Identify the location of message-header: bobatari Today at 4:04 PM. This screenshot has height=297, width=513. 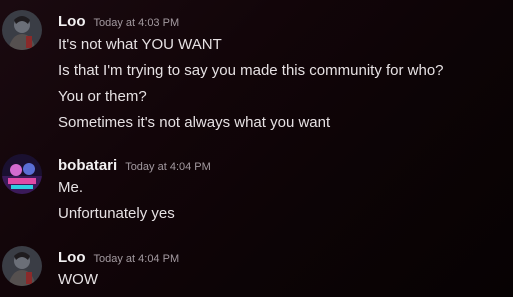
(134, 165).